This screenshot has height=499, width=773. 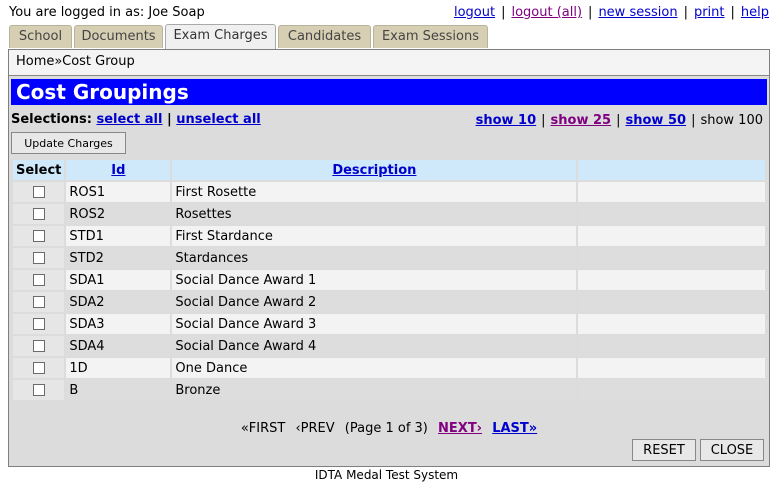 What do you see at coordinates (324, 36) in the screenshot?
I see `tab-candidates: Candidates` at bounding box center [324, 36].